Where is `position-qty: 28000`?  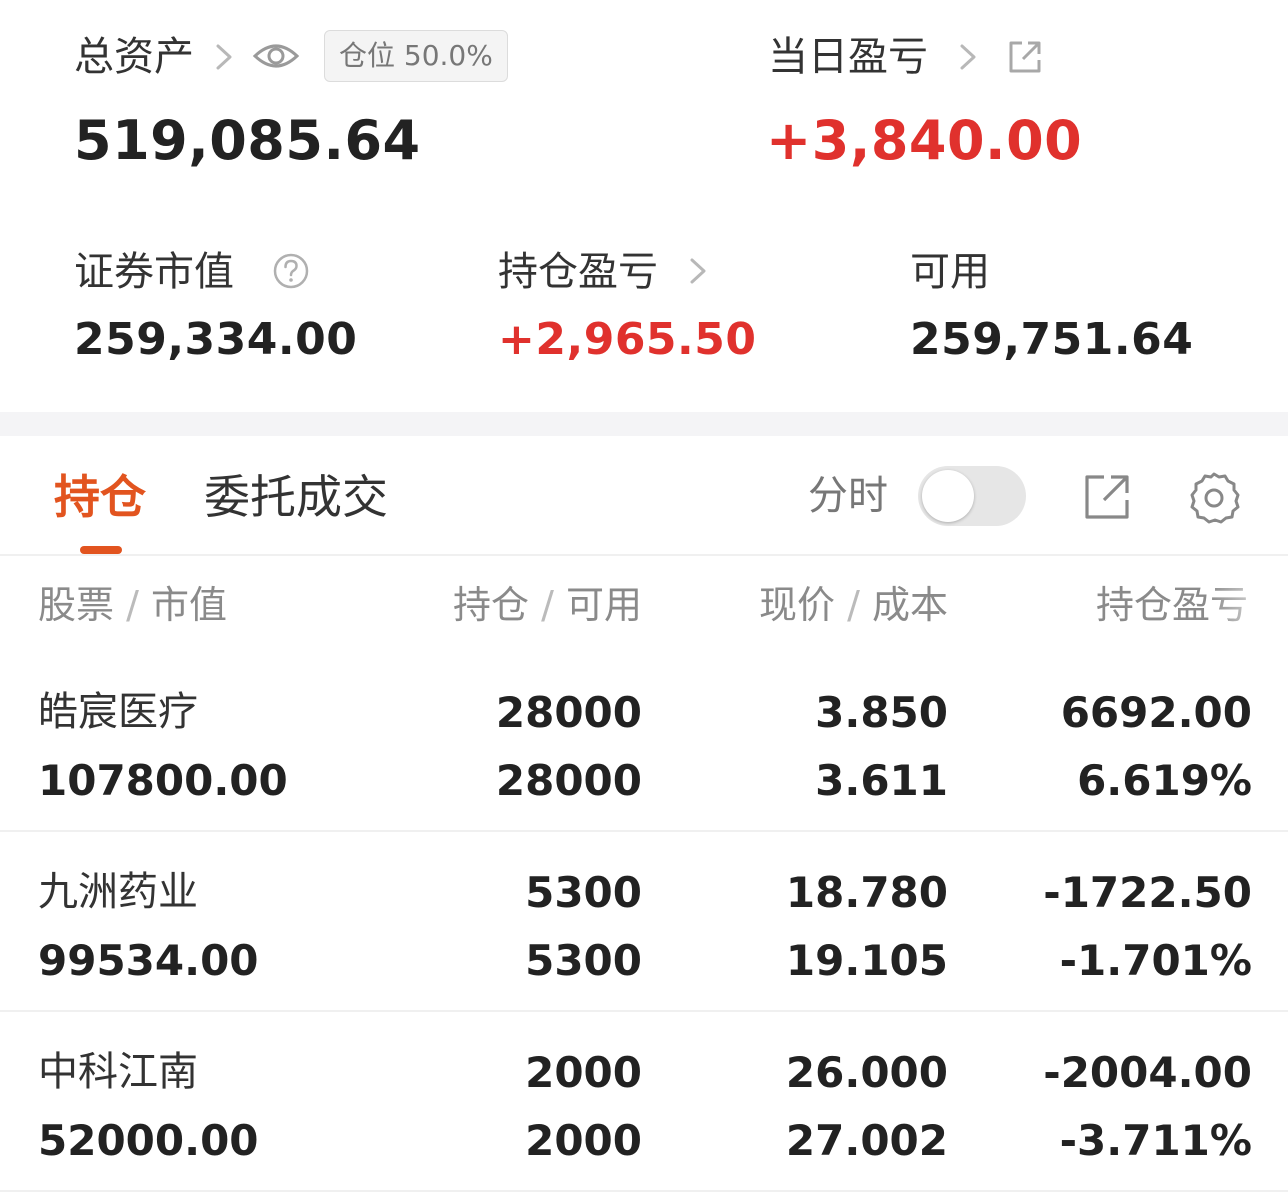
position-qty: 28000 is located at coordinates (568, 712).